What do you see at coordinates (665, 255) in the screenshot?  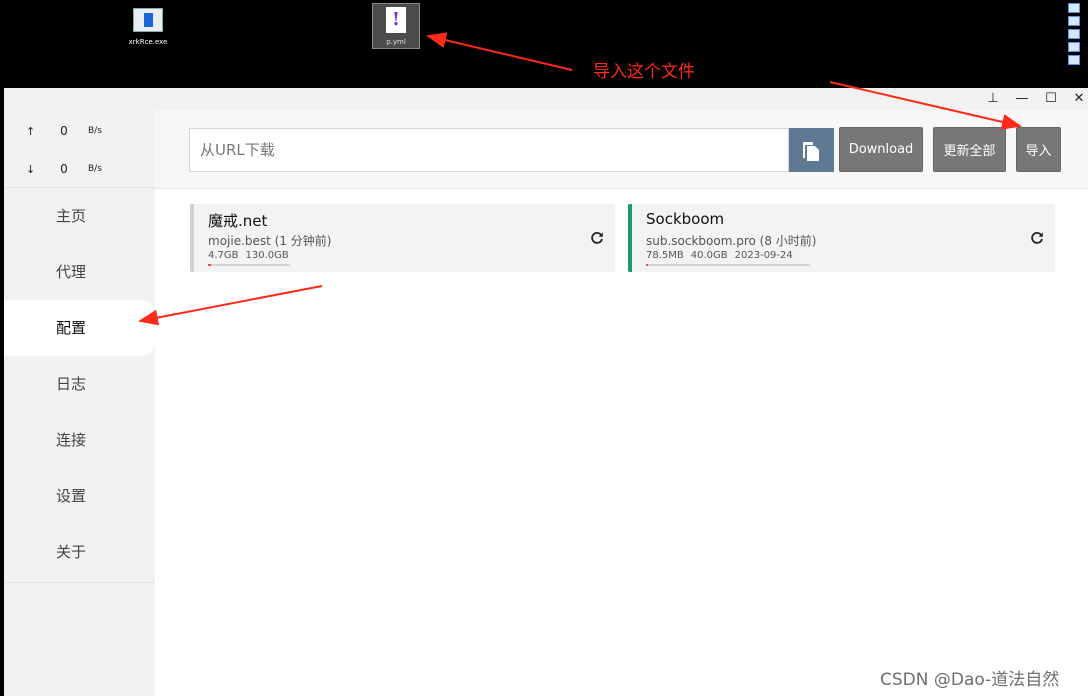 I see `profile-used: 78.5MB` at bounding box center [665, 255].